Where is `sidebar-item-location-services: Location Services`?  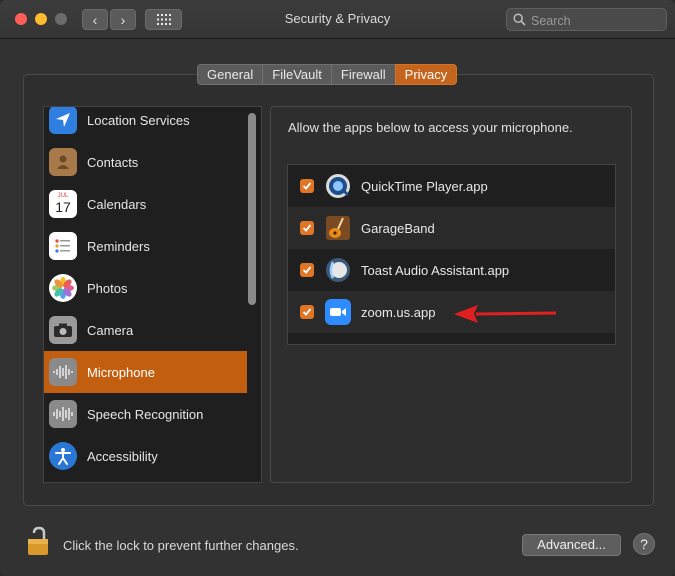 sidebar-item-location-services: Location Services is located at coordinates (145, 124).